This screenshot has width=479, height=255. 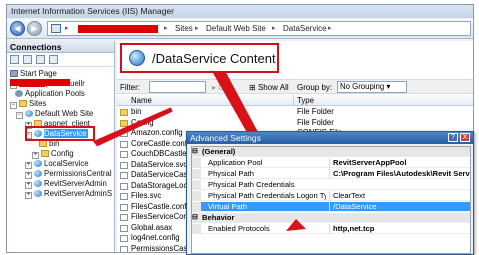 What do you see at coordinates (159, 164) in the screenshot?
I see `file-name: DataService.svc` at bounding box center [159, 164].